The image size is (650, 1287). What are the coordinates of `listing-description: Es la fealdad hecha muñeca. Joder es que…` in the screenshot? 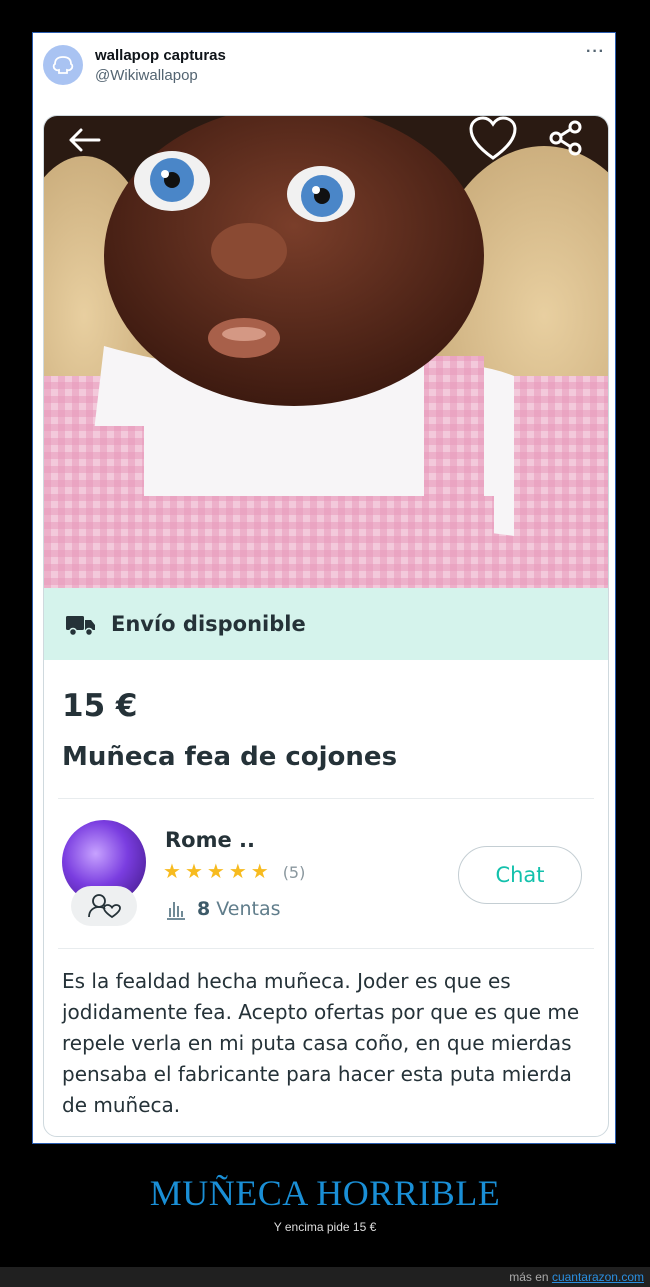 It's located at (321, 1043).